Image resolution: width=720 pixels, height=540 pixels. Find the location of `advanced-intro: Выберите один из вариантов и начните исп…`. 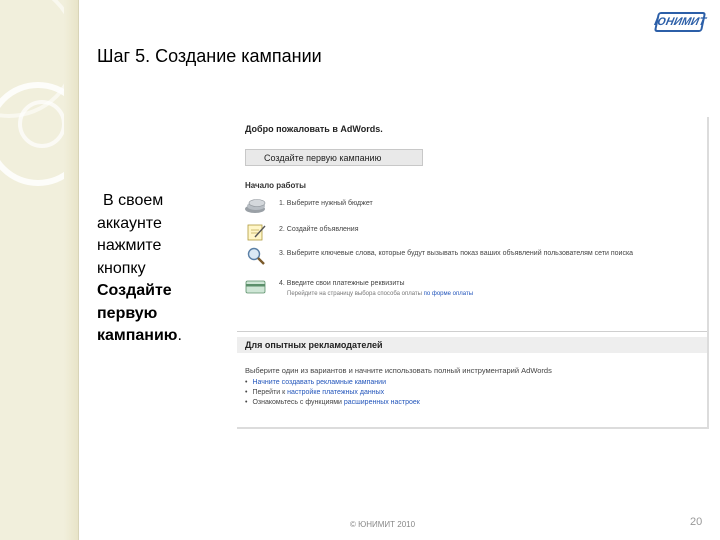

advanced-intro: Выберите один из вариантов и начните исп… is located at coordinates (398, 370).